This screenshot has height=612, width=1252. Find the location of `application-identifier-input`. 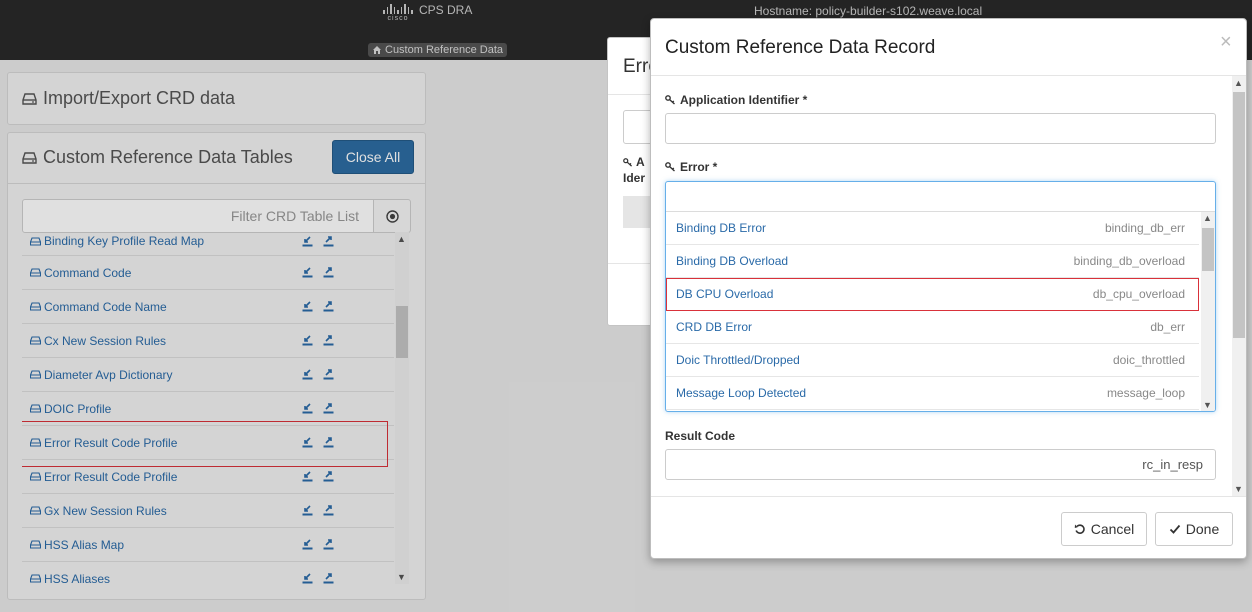

application-identifier-input is located at coordinates (940, 128).